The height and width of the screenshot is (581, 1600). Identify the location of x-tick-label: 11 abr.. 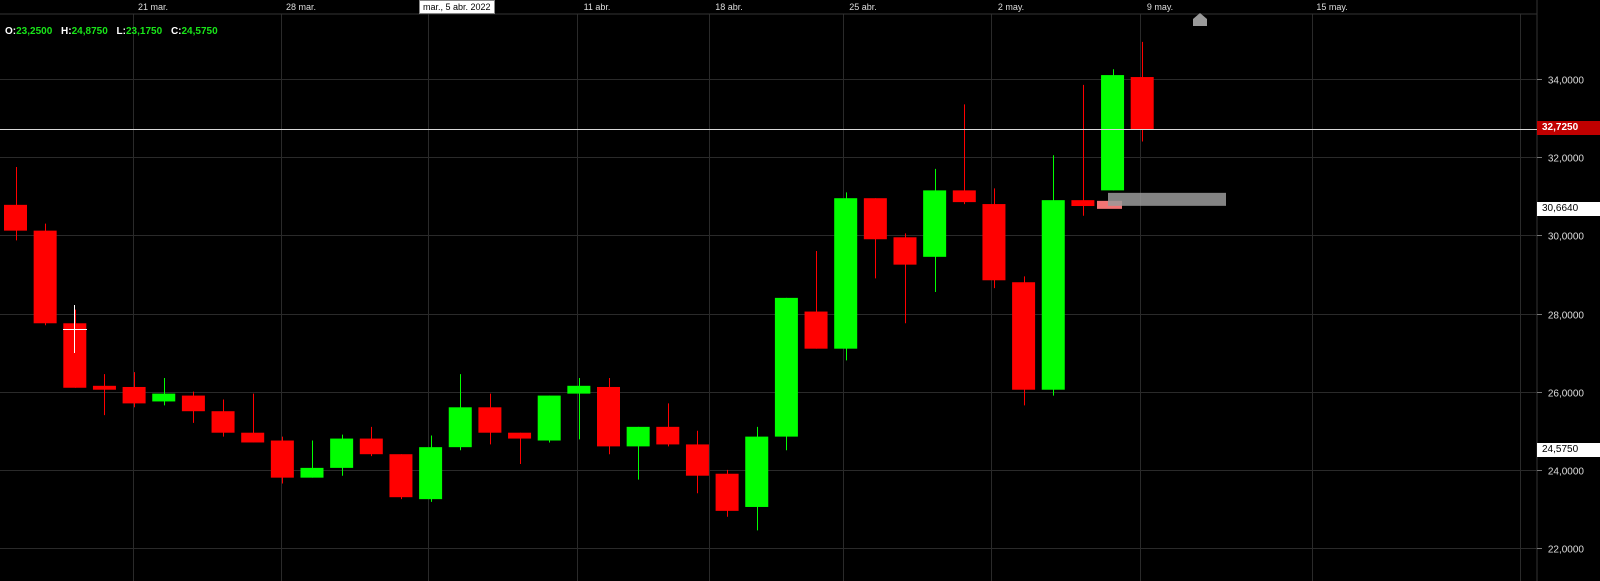
(597, 7).